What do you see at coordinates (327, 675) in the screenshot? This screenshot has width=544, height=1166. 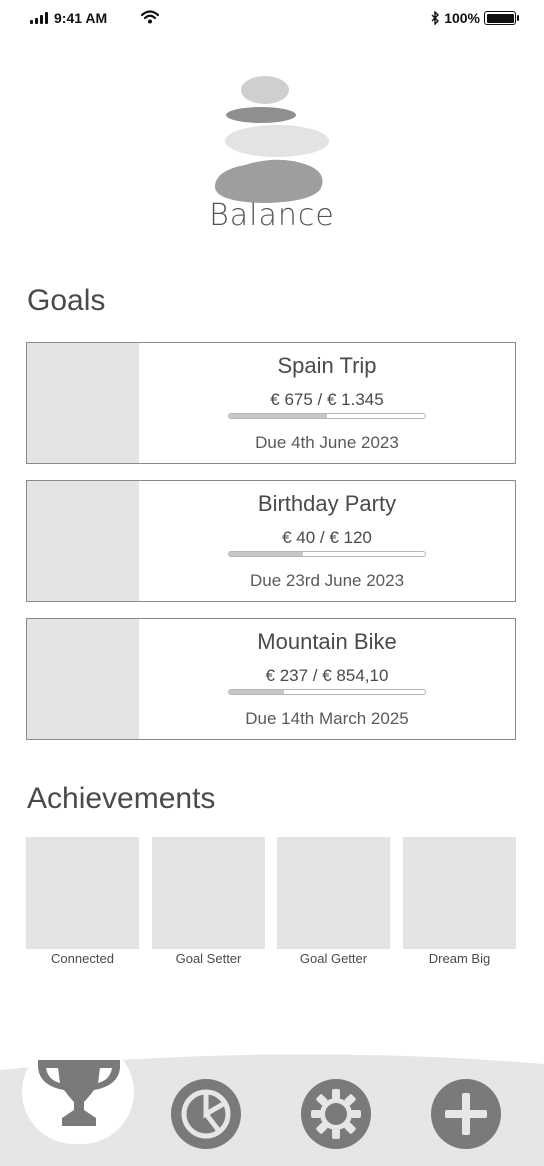 I see `goal-amount: € 237 / € 854,10` at bounding box center [327, 675].